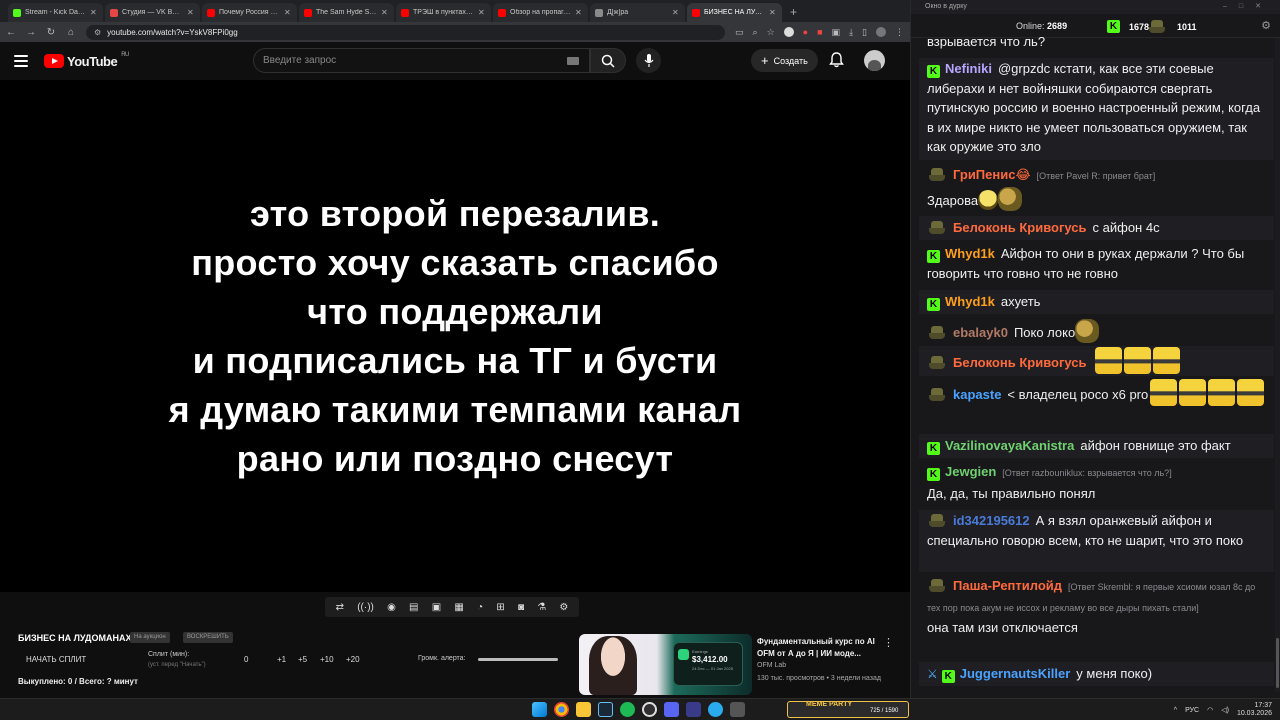  I want to click on browser-tab: Д[ж]ра ✕, so click(637, 12).